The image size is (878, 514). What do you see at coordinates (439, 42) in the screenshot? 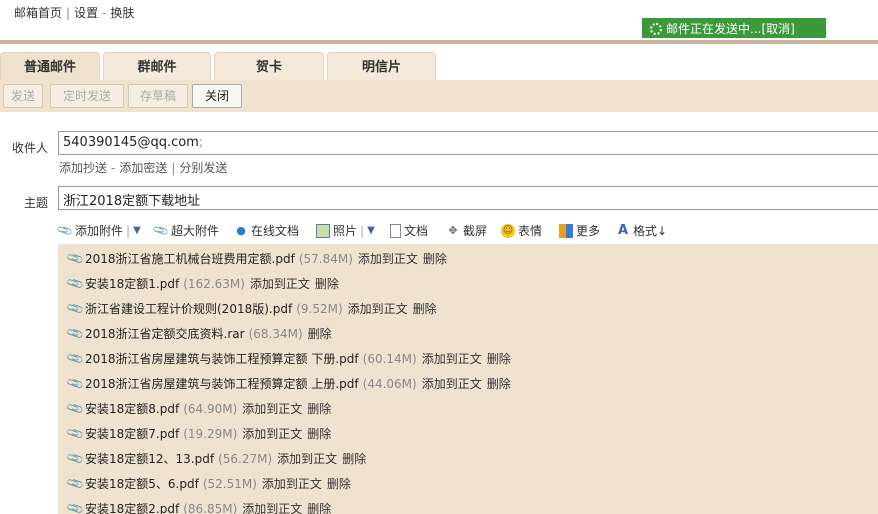
I see `header-divider` at bounding box center [439, 42].